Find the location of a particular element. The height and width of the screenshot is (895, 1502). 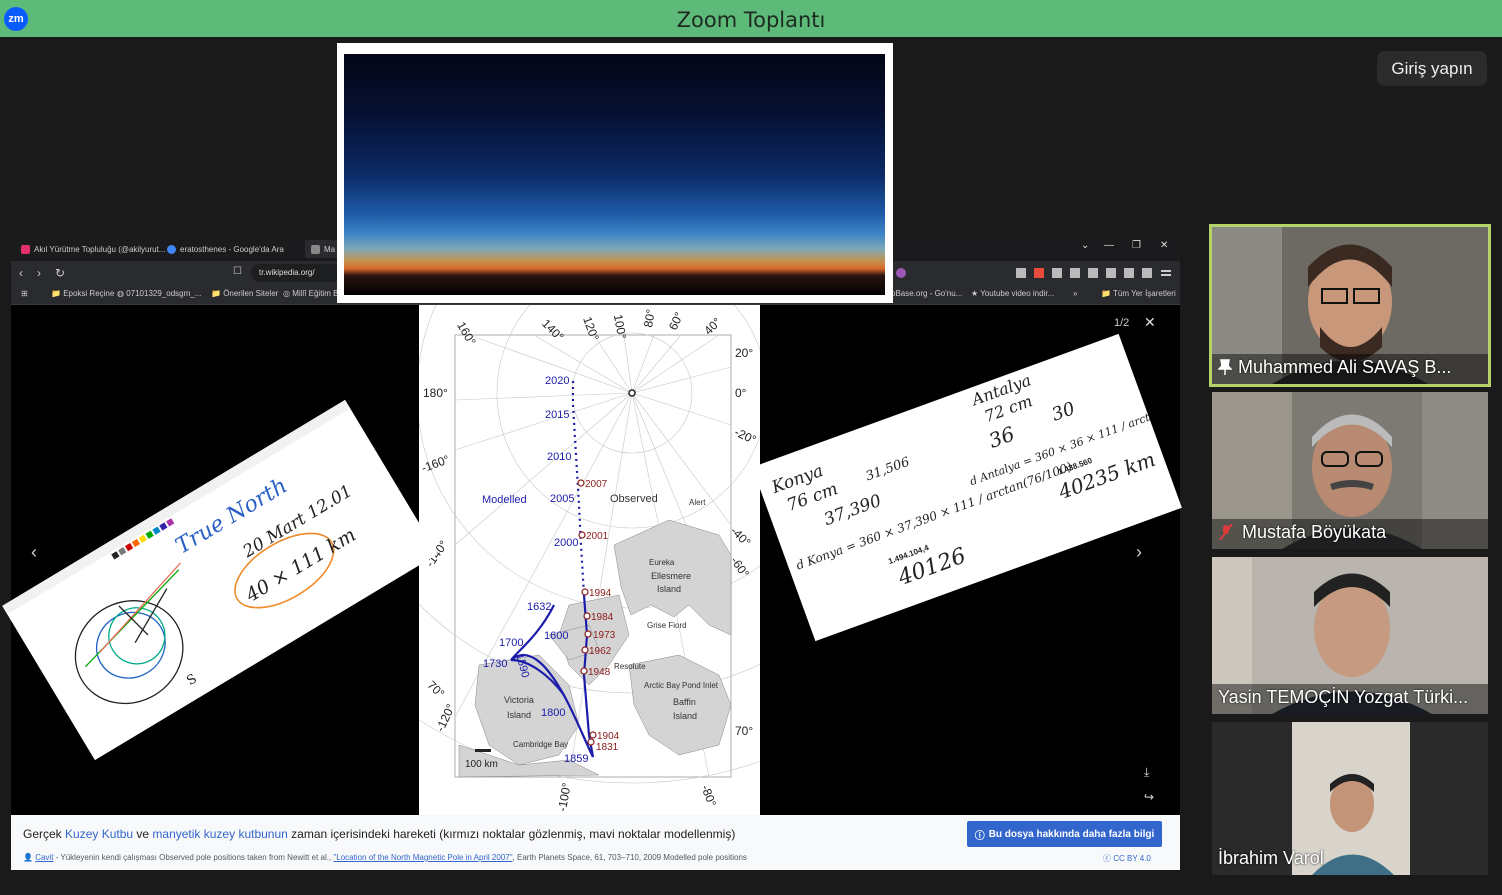

modelled-year: 2015 is located at coordinates (557, 415).